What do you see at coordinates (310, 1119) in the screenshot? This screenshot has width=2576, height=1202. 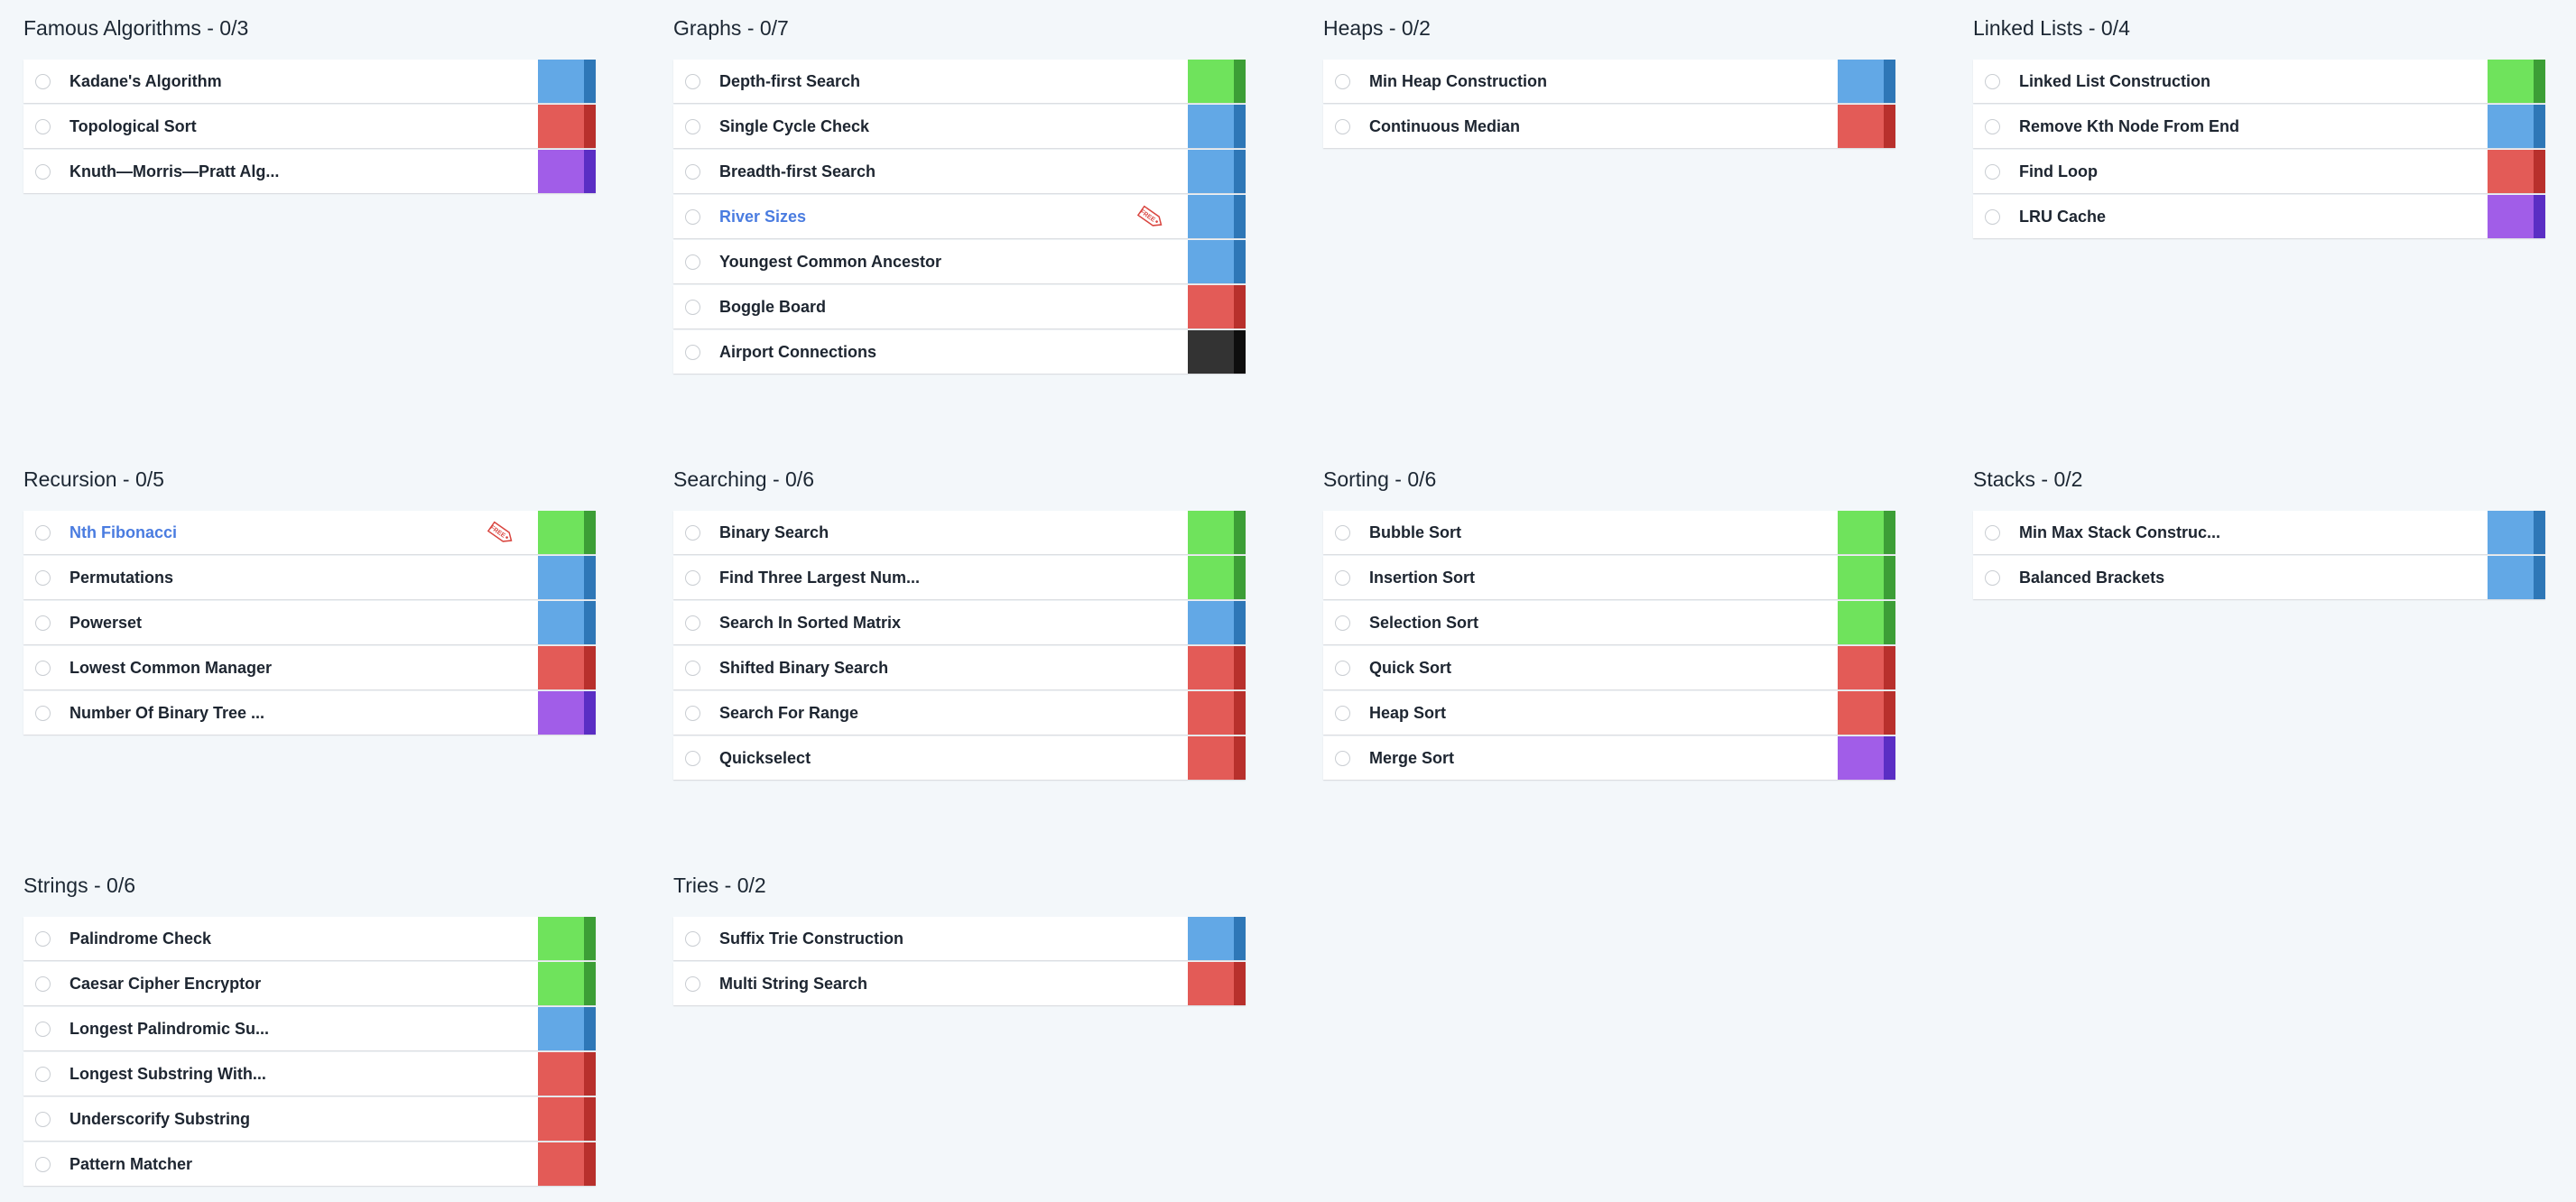 I see `question-row-underscorify-substring: Underscorify Substring` at bounding box center [310, 1119].